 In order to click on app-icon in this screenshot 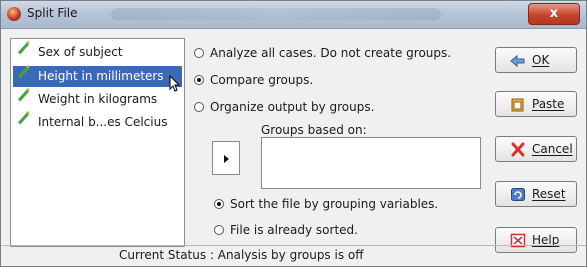, I will do `click(14, 14)`.